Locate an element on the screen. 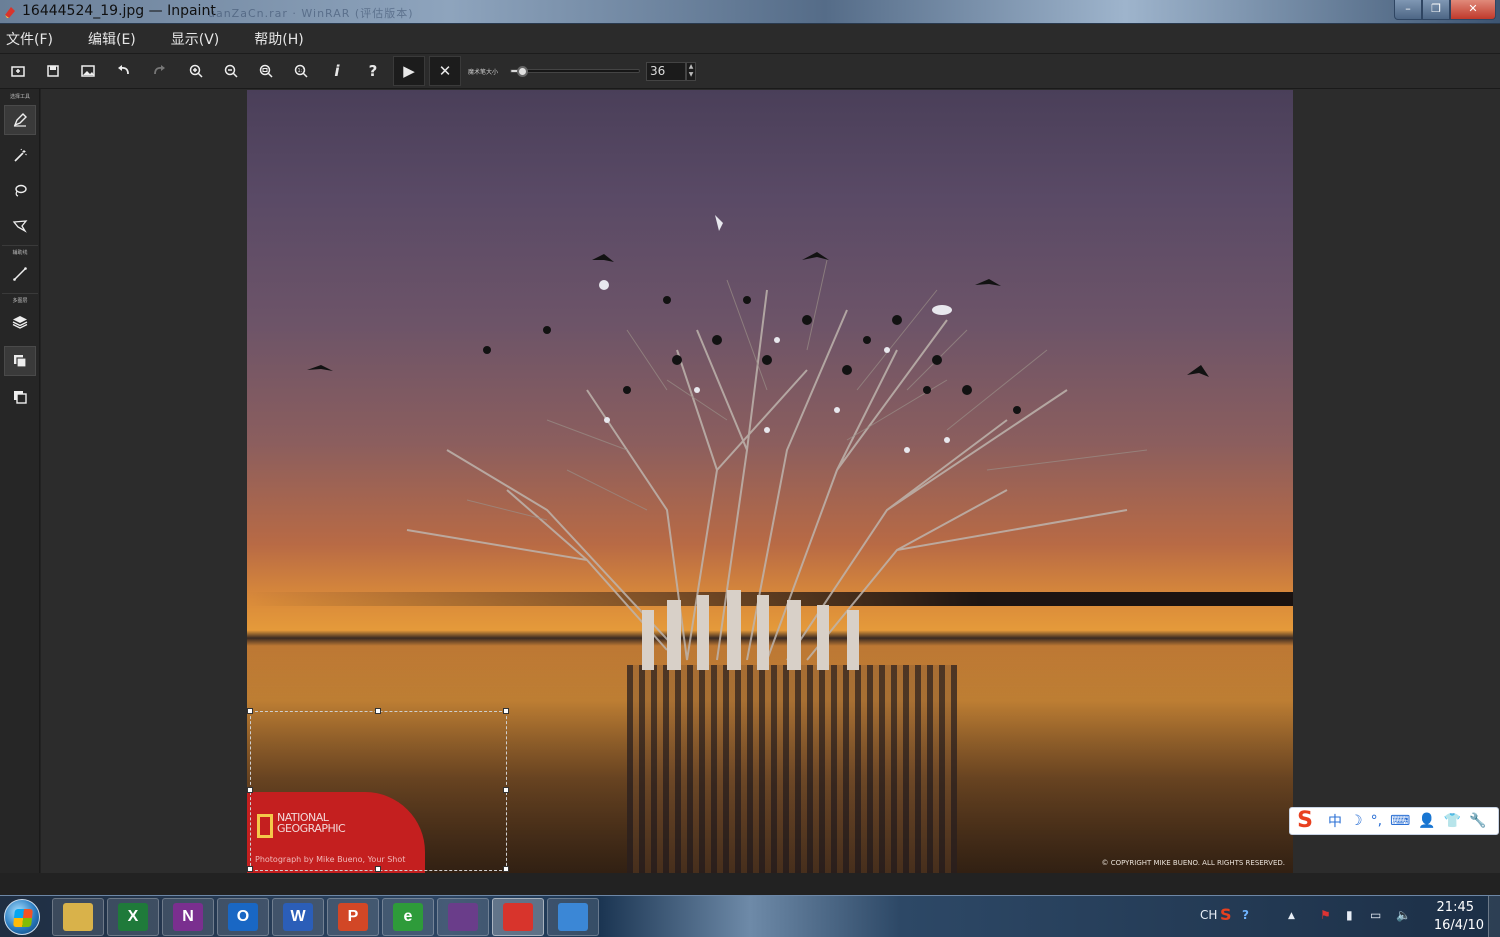 The width and height of the screenshot is (1500, 937). powerpoint-icon: P is located at coordinates (353, 917).